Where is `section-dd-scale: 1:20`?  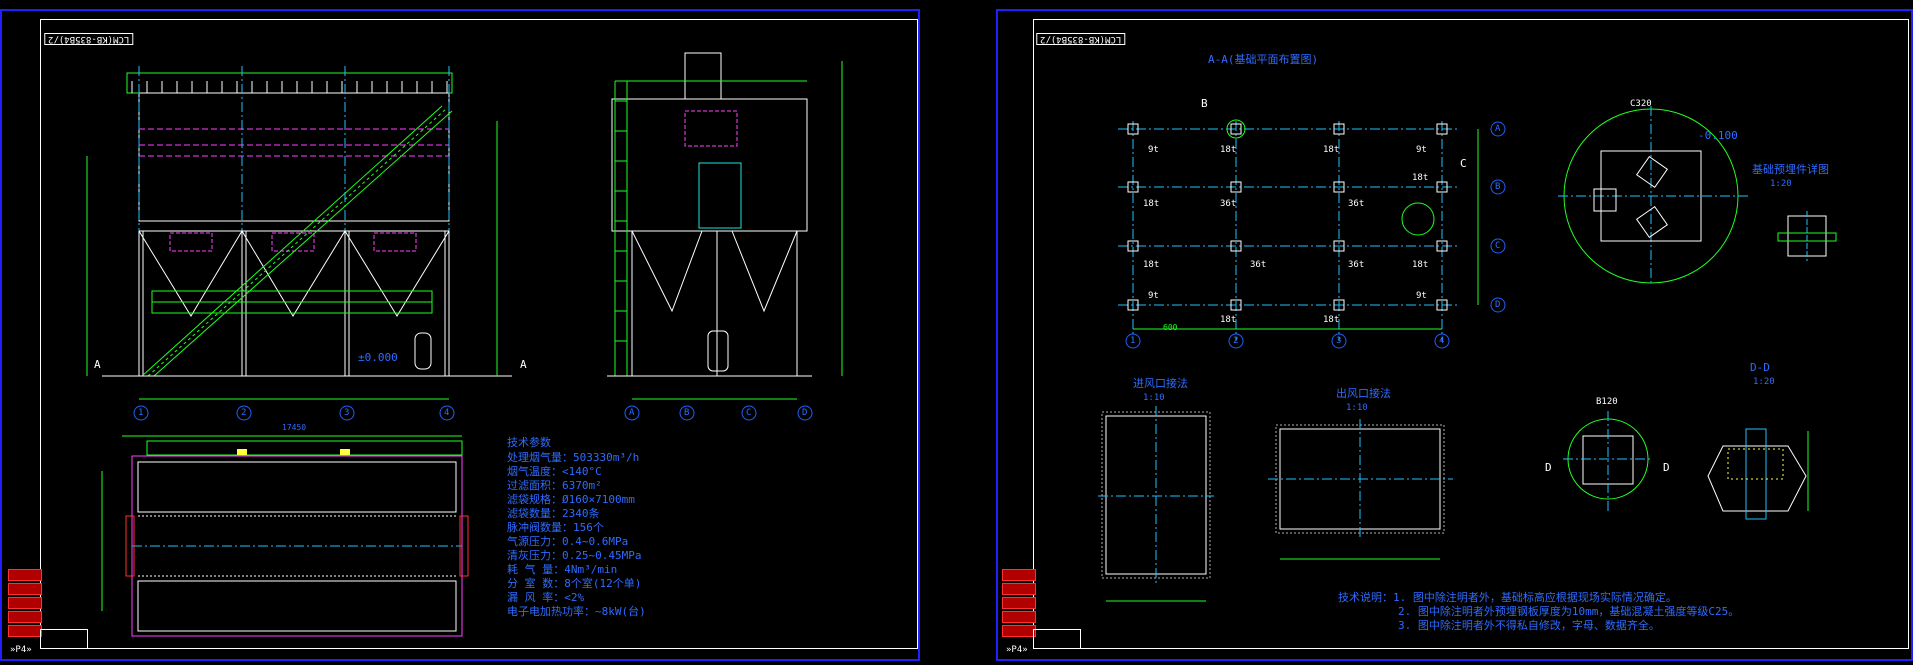
section-dd-scale: 1:20 is located at coordinates (1764, 382).